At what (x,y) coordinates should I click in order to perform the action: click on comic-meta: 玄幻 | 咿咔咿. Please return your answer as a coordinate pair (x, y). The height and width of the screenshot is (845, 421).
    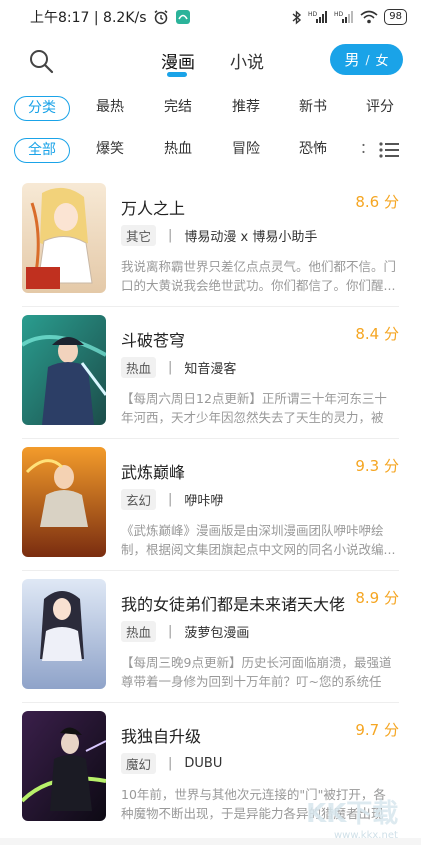
    Looking at the image, I should click on (172, 499).